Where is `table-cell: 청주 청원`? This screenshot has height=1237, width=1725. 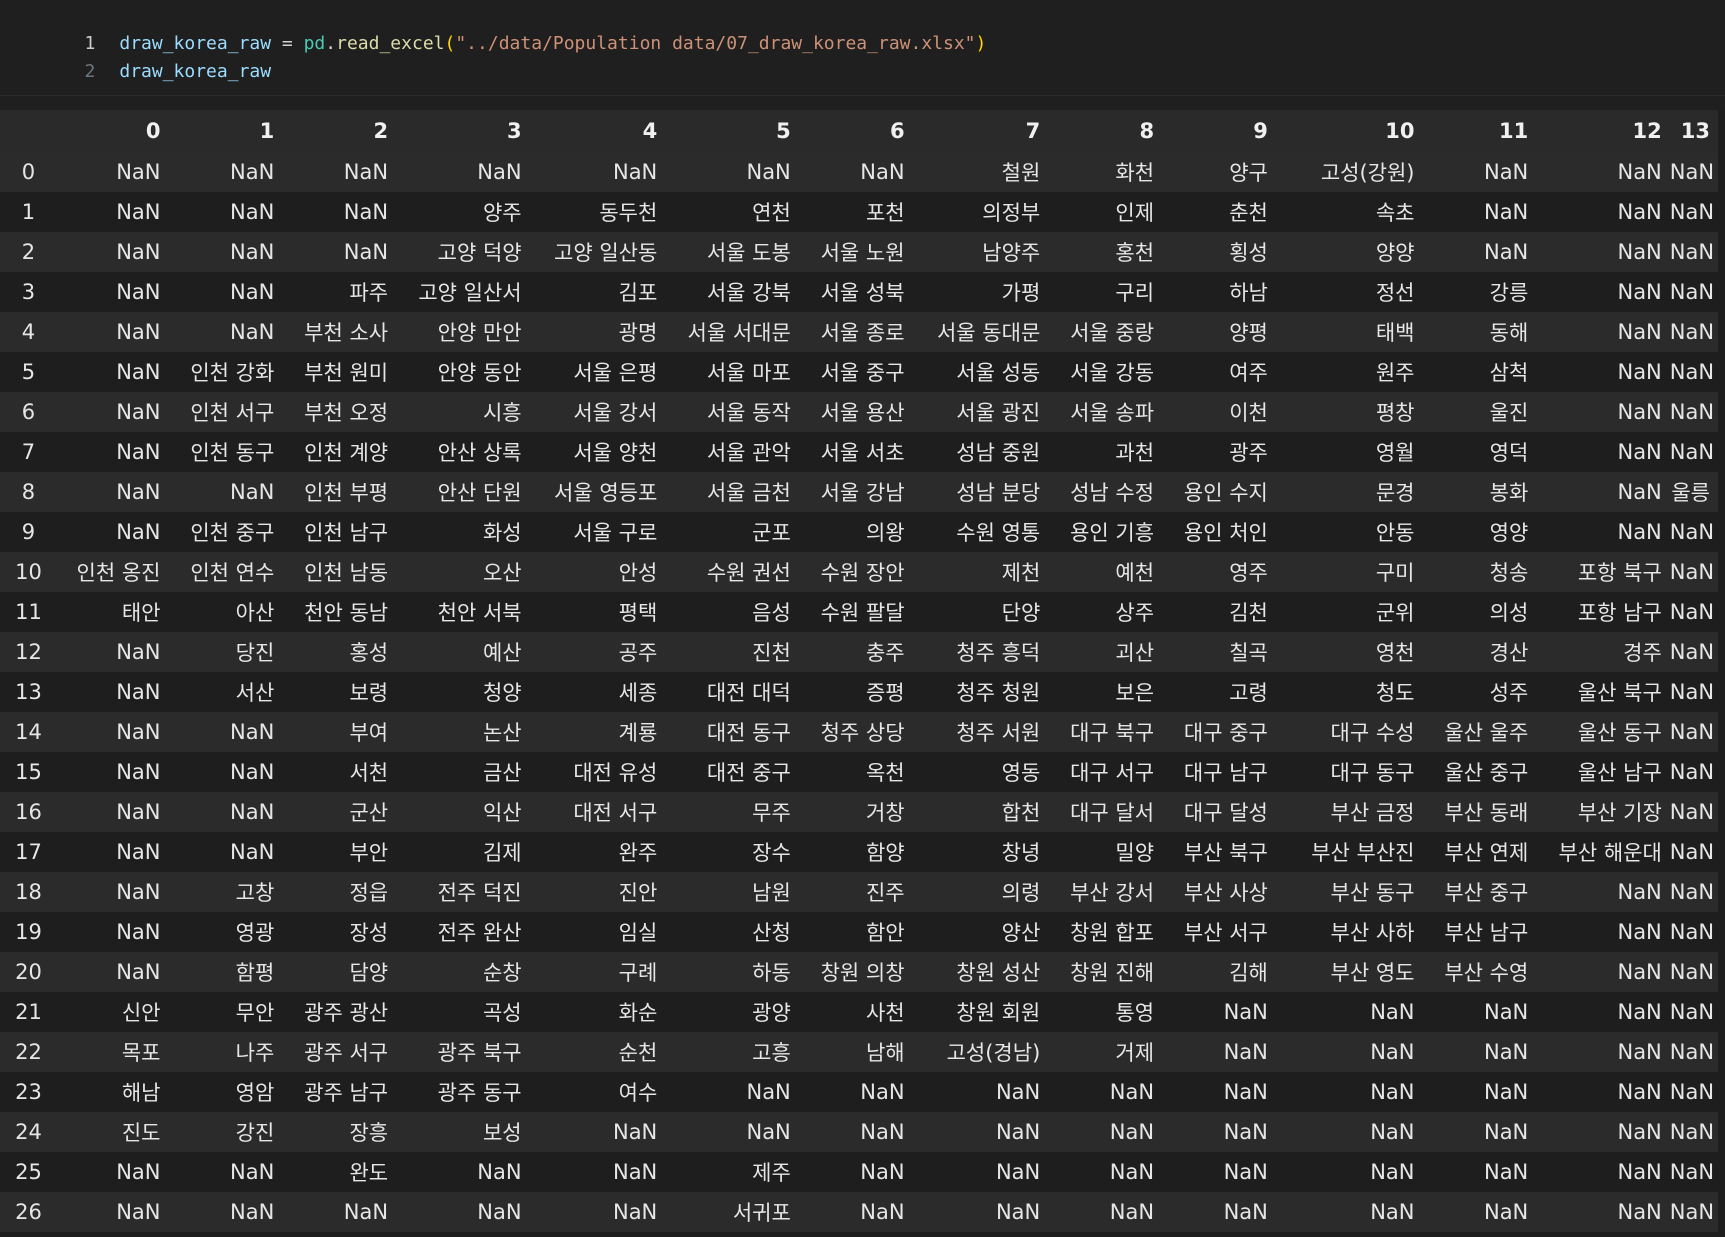
table-cell: 청주 청원 is located at coordinates (998, 693).